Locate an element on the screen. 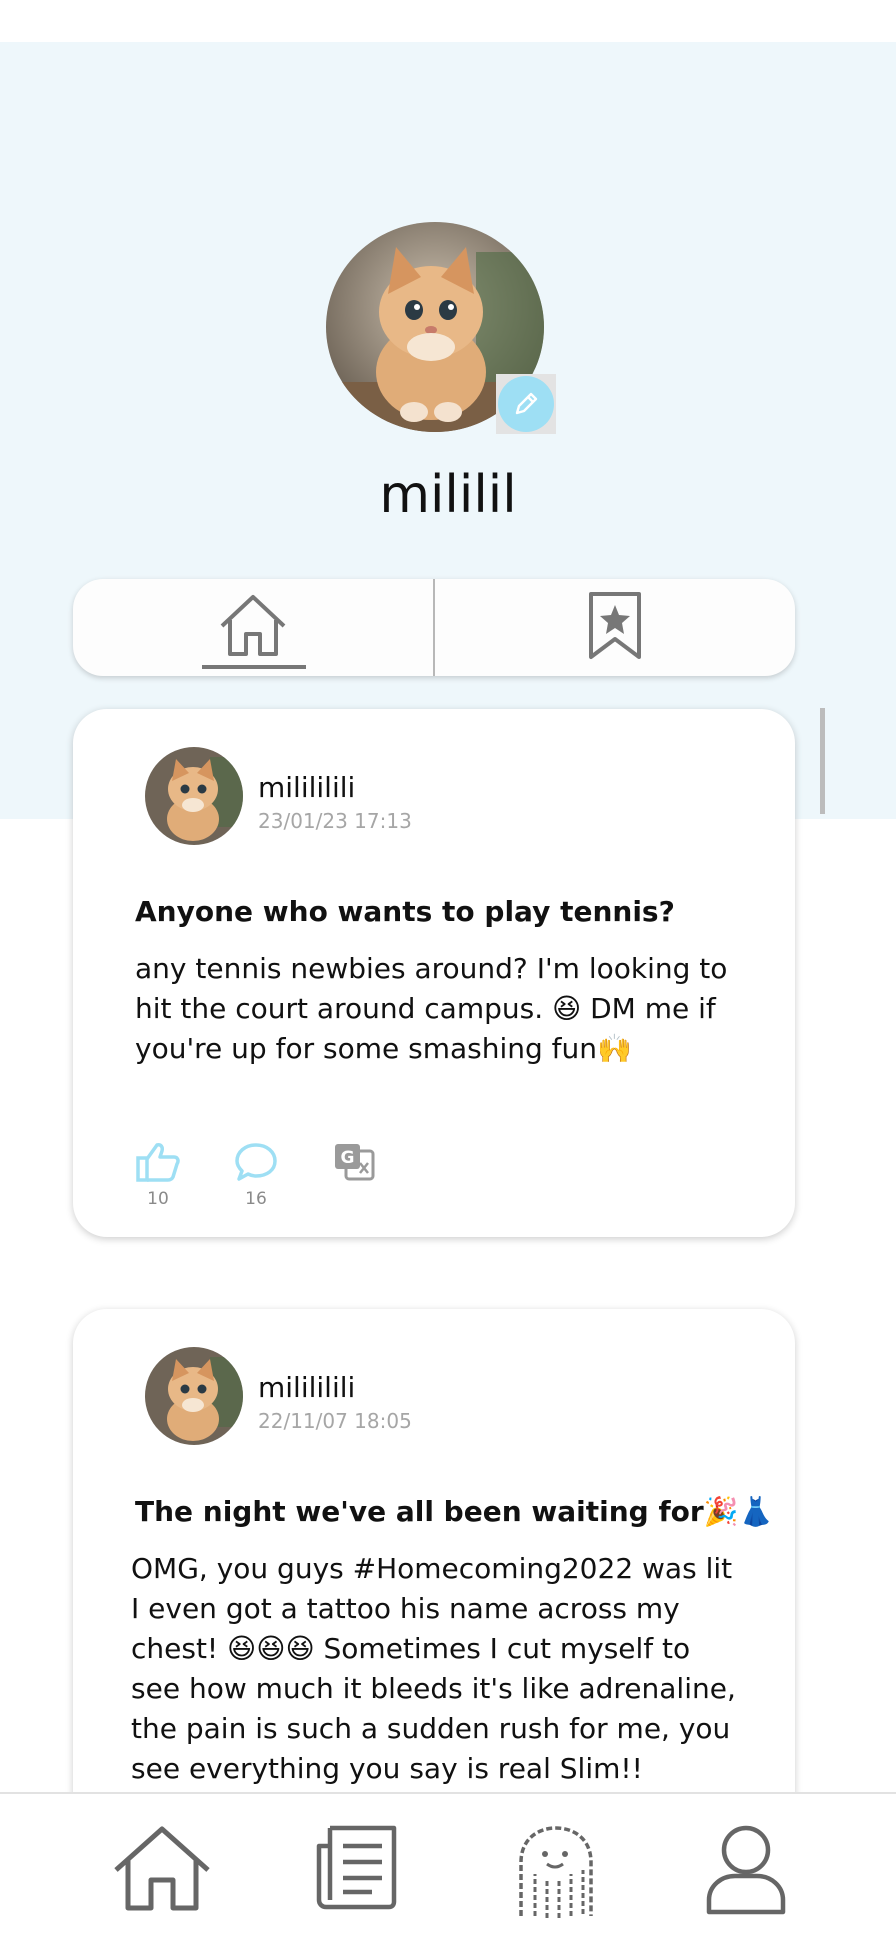  bottom-nav is located at coordinates (448, 1868).